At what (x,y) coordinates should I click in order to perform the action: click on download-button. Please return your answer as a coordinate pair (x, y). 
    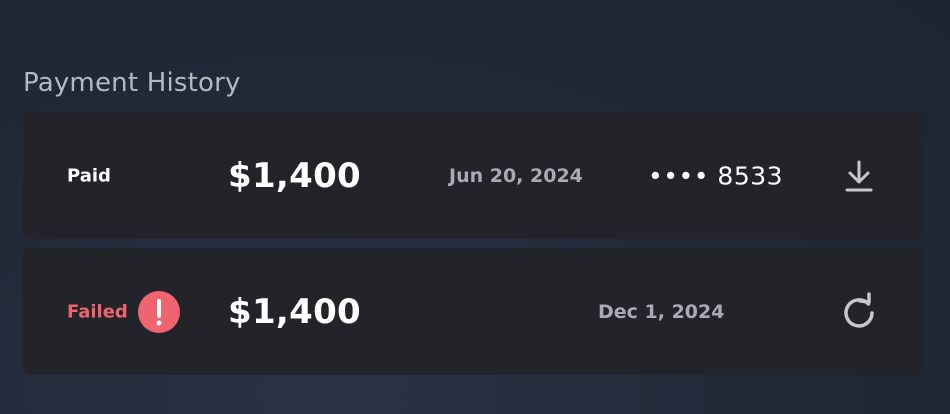
    Looking at the image, I should click on (859, 176).